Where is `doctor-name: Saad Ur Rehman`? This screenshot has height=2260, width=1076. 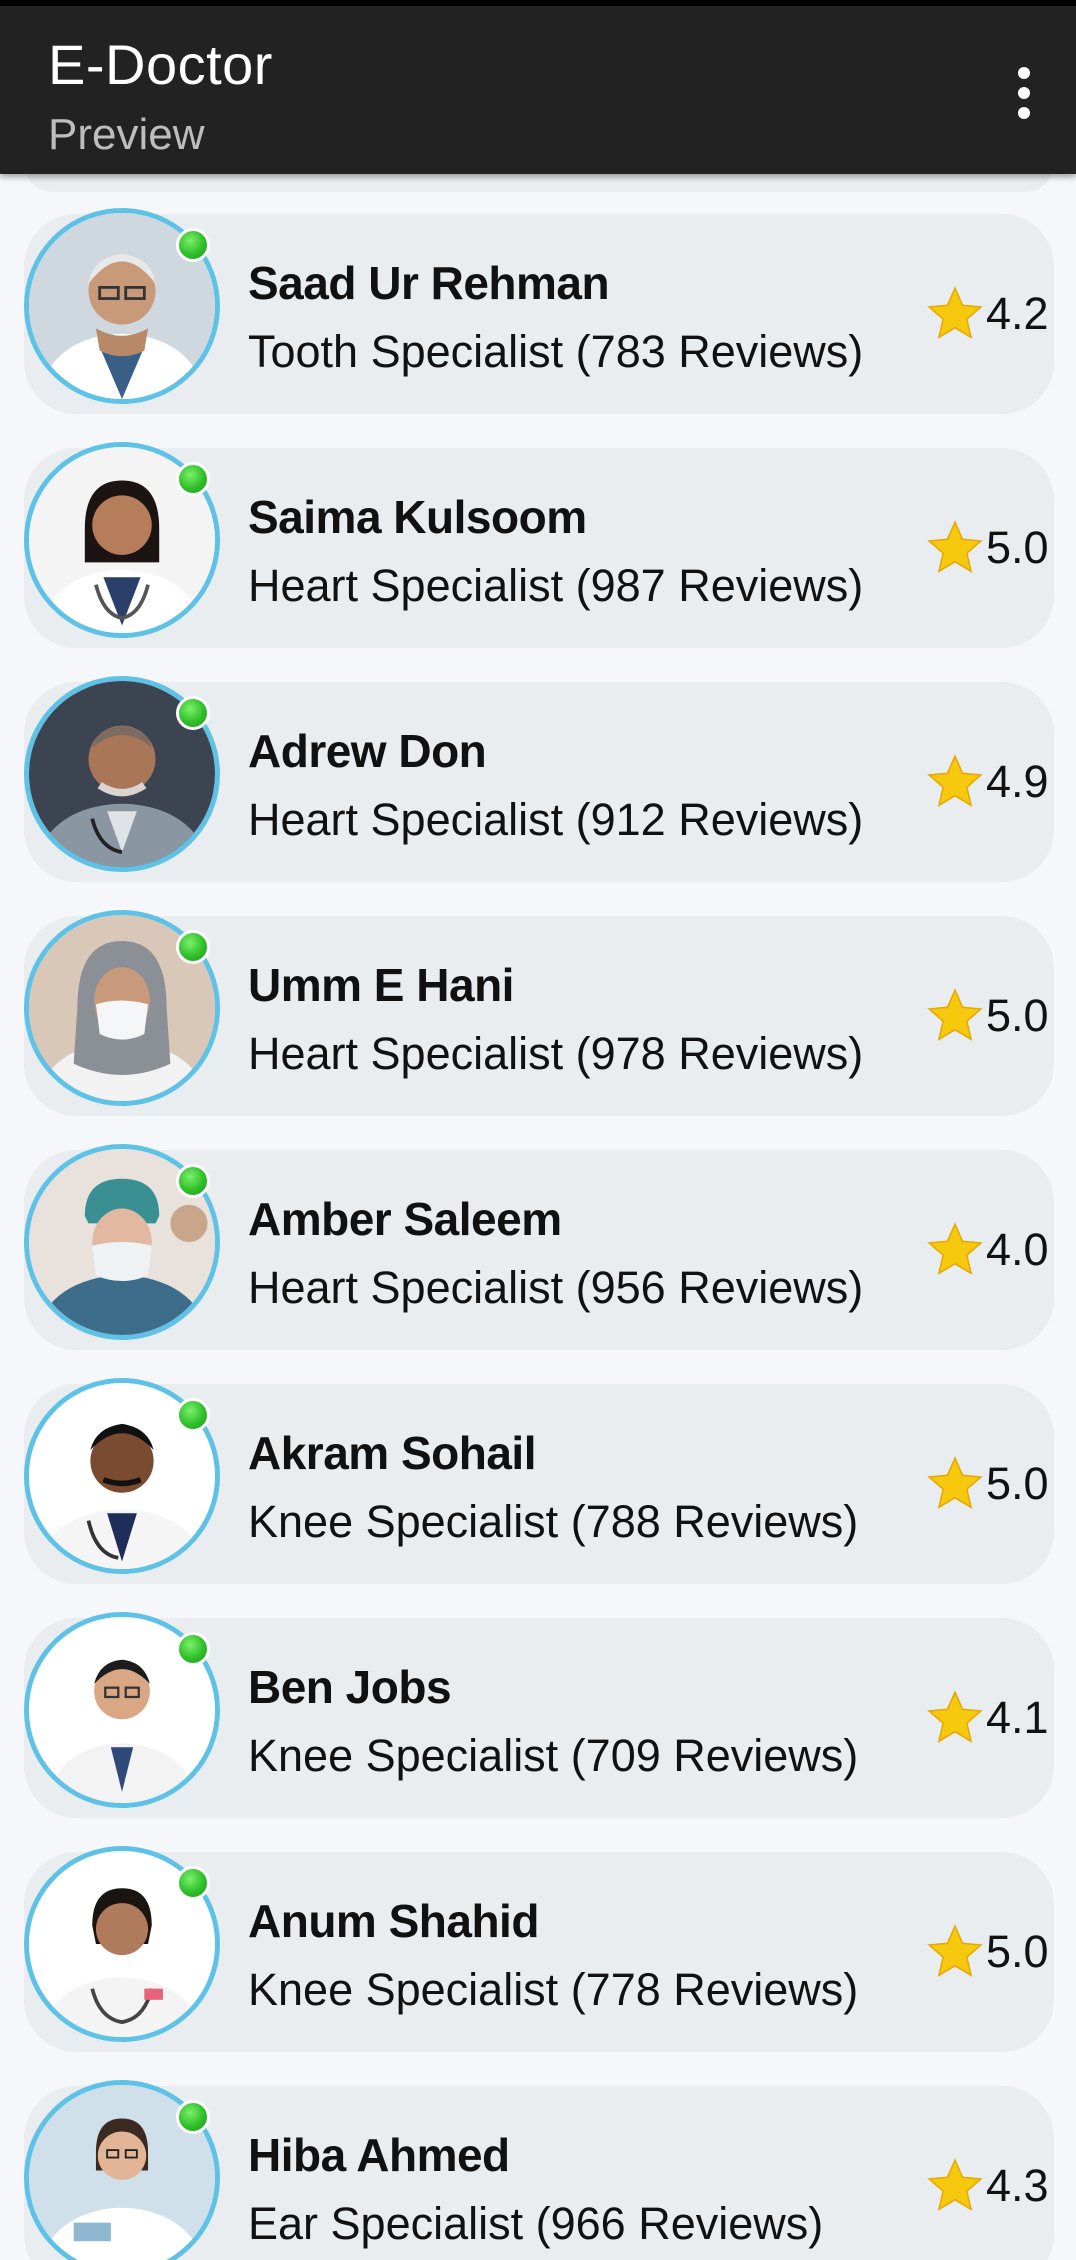 doctor-name: Saad Ur Rehman is located at coordinates (429, 283).